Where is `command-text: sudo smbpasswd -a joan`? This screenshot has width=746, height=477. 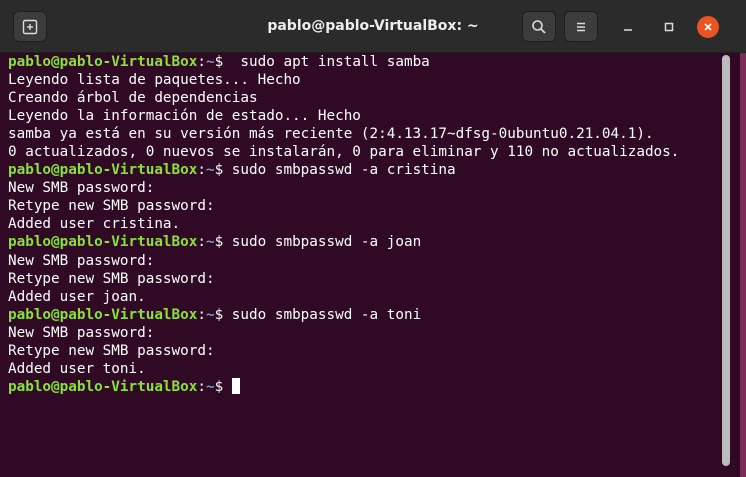
command-text: sudo smbpasswd -a joan is located at coordinates (322, 242).